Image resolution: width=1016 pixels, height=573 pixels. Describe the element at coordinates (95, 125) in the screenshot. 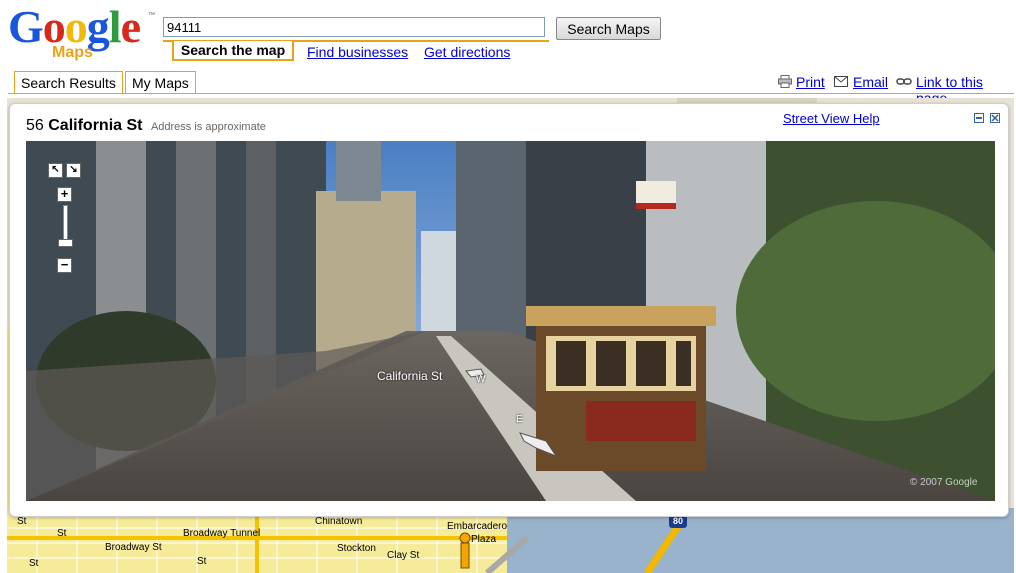

I see `address-street: California St` at that location.